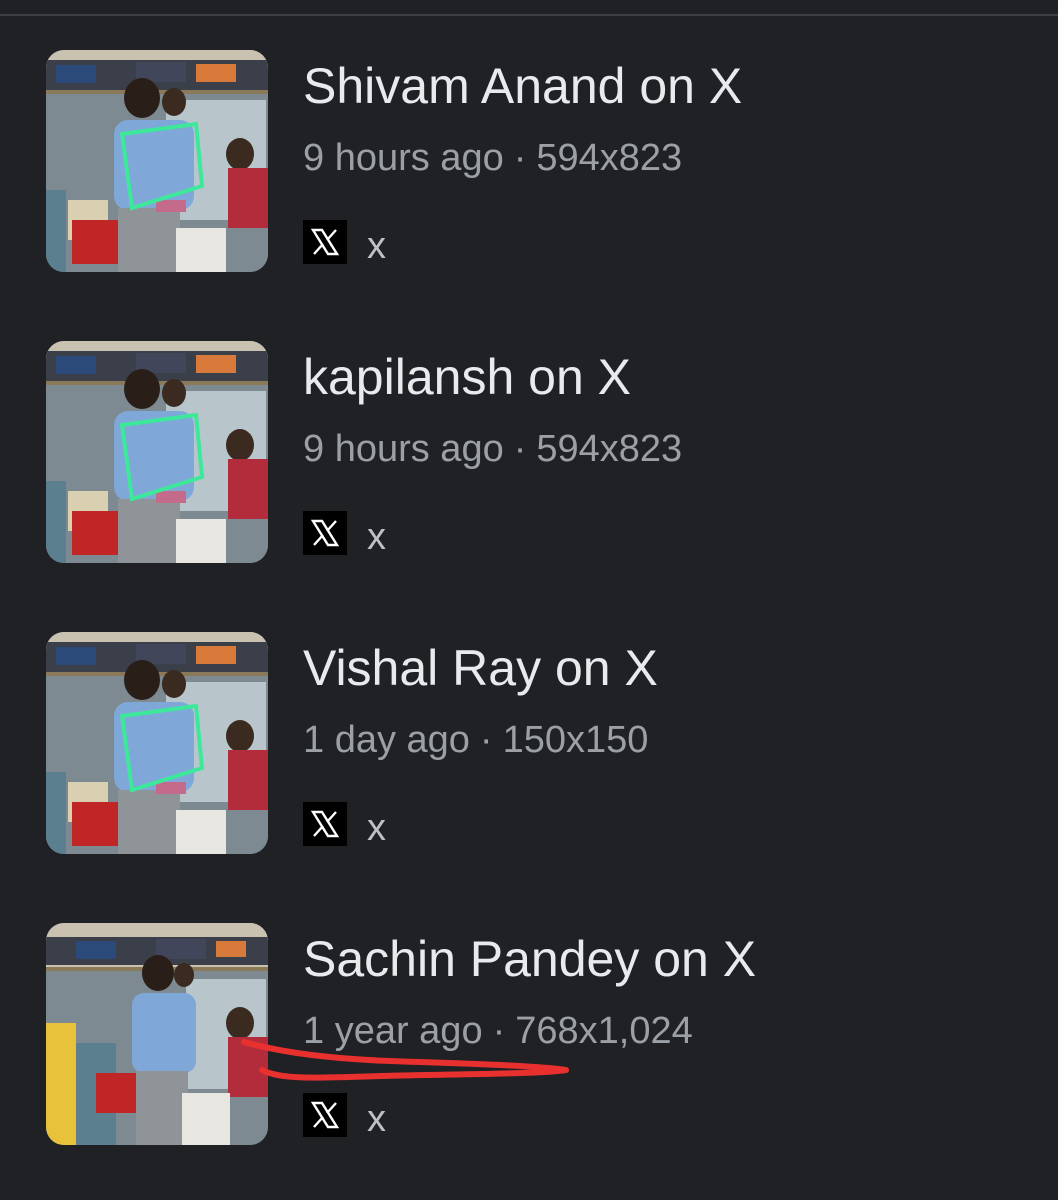 The width and height of the screenshot is (1058, 1200). I want to click on top-divider, so click(529, 15).